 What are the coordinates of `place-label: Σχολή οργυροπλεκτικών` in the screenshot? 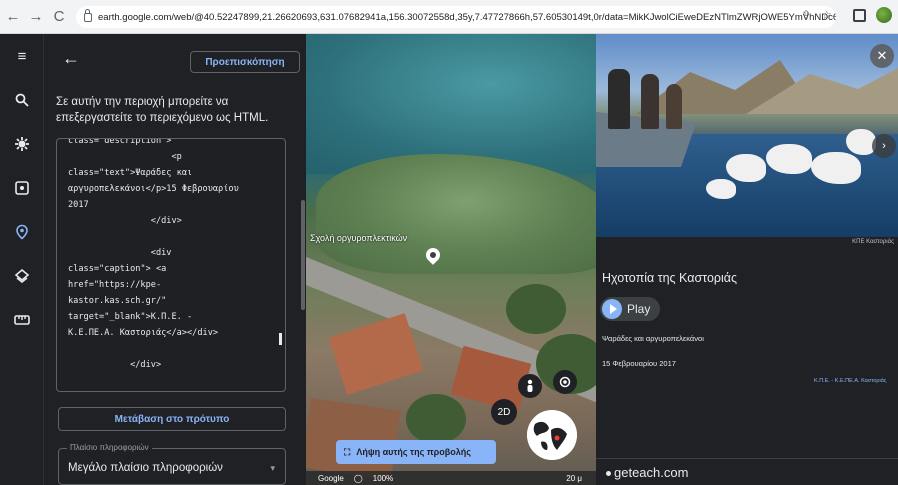 It's located at (358, 238).